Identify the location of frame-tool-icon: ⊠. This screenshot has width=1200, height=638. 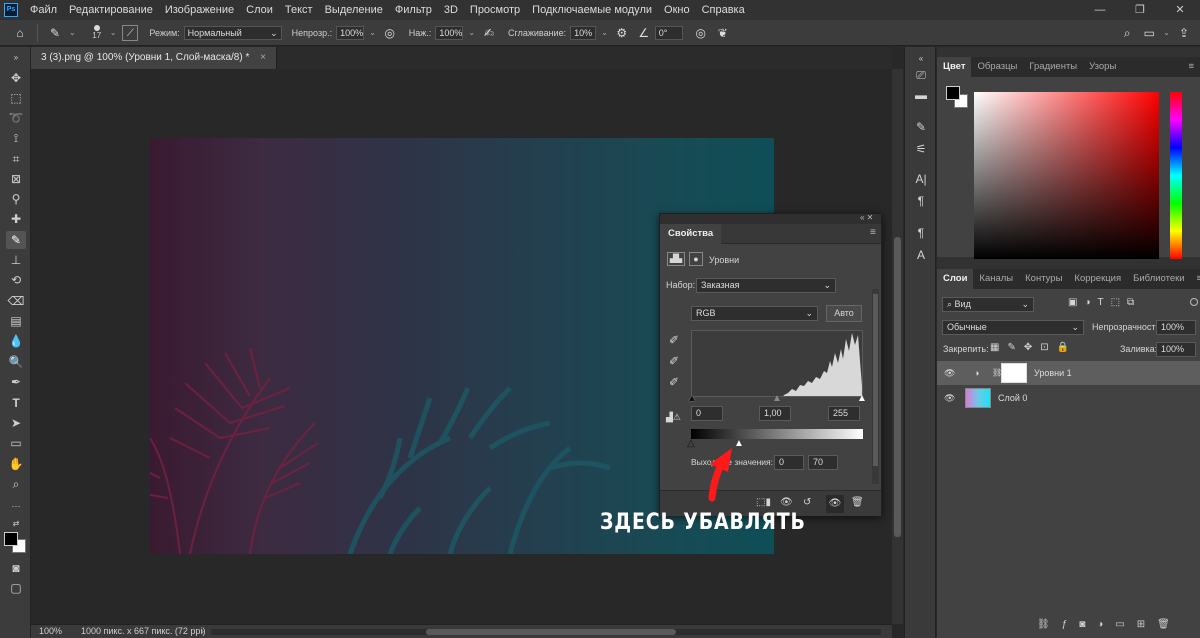
(16, 179).